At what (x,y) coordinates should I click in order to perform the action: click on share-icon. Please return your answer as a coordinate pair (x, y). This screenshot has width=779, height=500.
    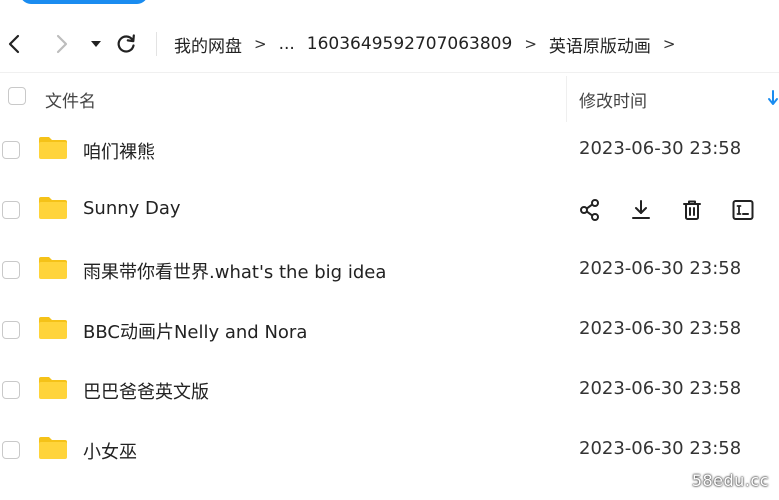
    Looking at the image, I should click on (589, 210).